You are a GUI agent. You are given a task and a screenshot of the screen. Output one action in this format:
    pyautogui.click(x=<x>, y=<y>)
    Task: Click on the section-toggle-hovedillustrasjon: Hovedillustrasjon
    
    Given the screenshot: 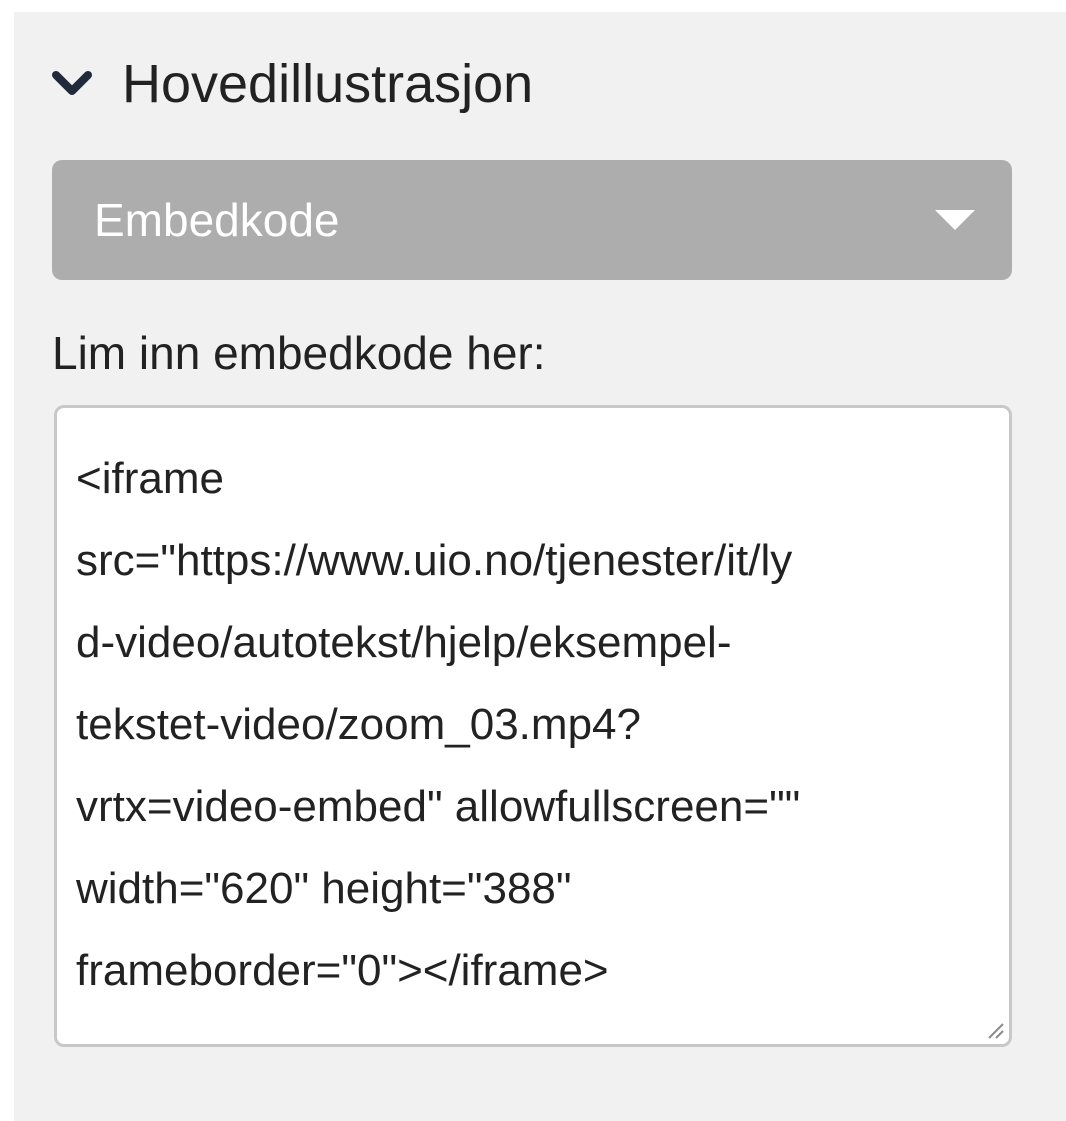 What is the action you would take?
    pyautogui.click(x=292, y=84)
    